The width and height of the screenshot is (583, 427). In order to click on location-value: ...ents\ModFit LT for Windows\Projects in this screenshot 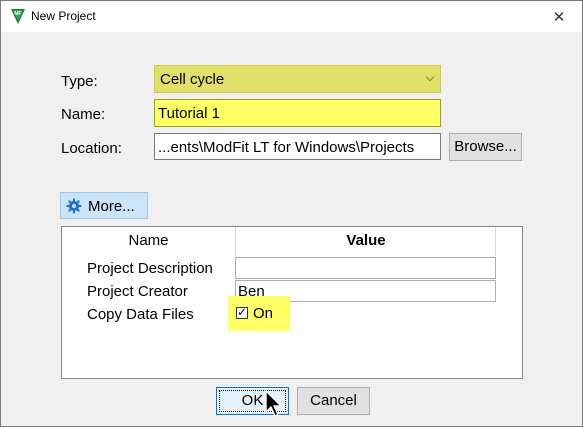, I will do `click(286, 147)`.